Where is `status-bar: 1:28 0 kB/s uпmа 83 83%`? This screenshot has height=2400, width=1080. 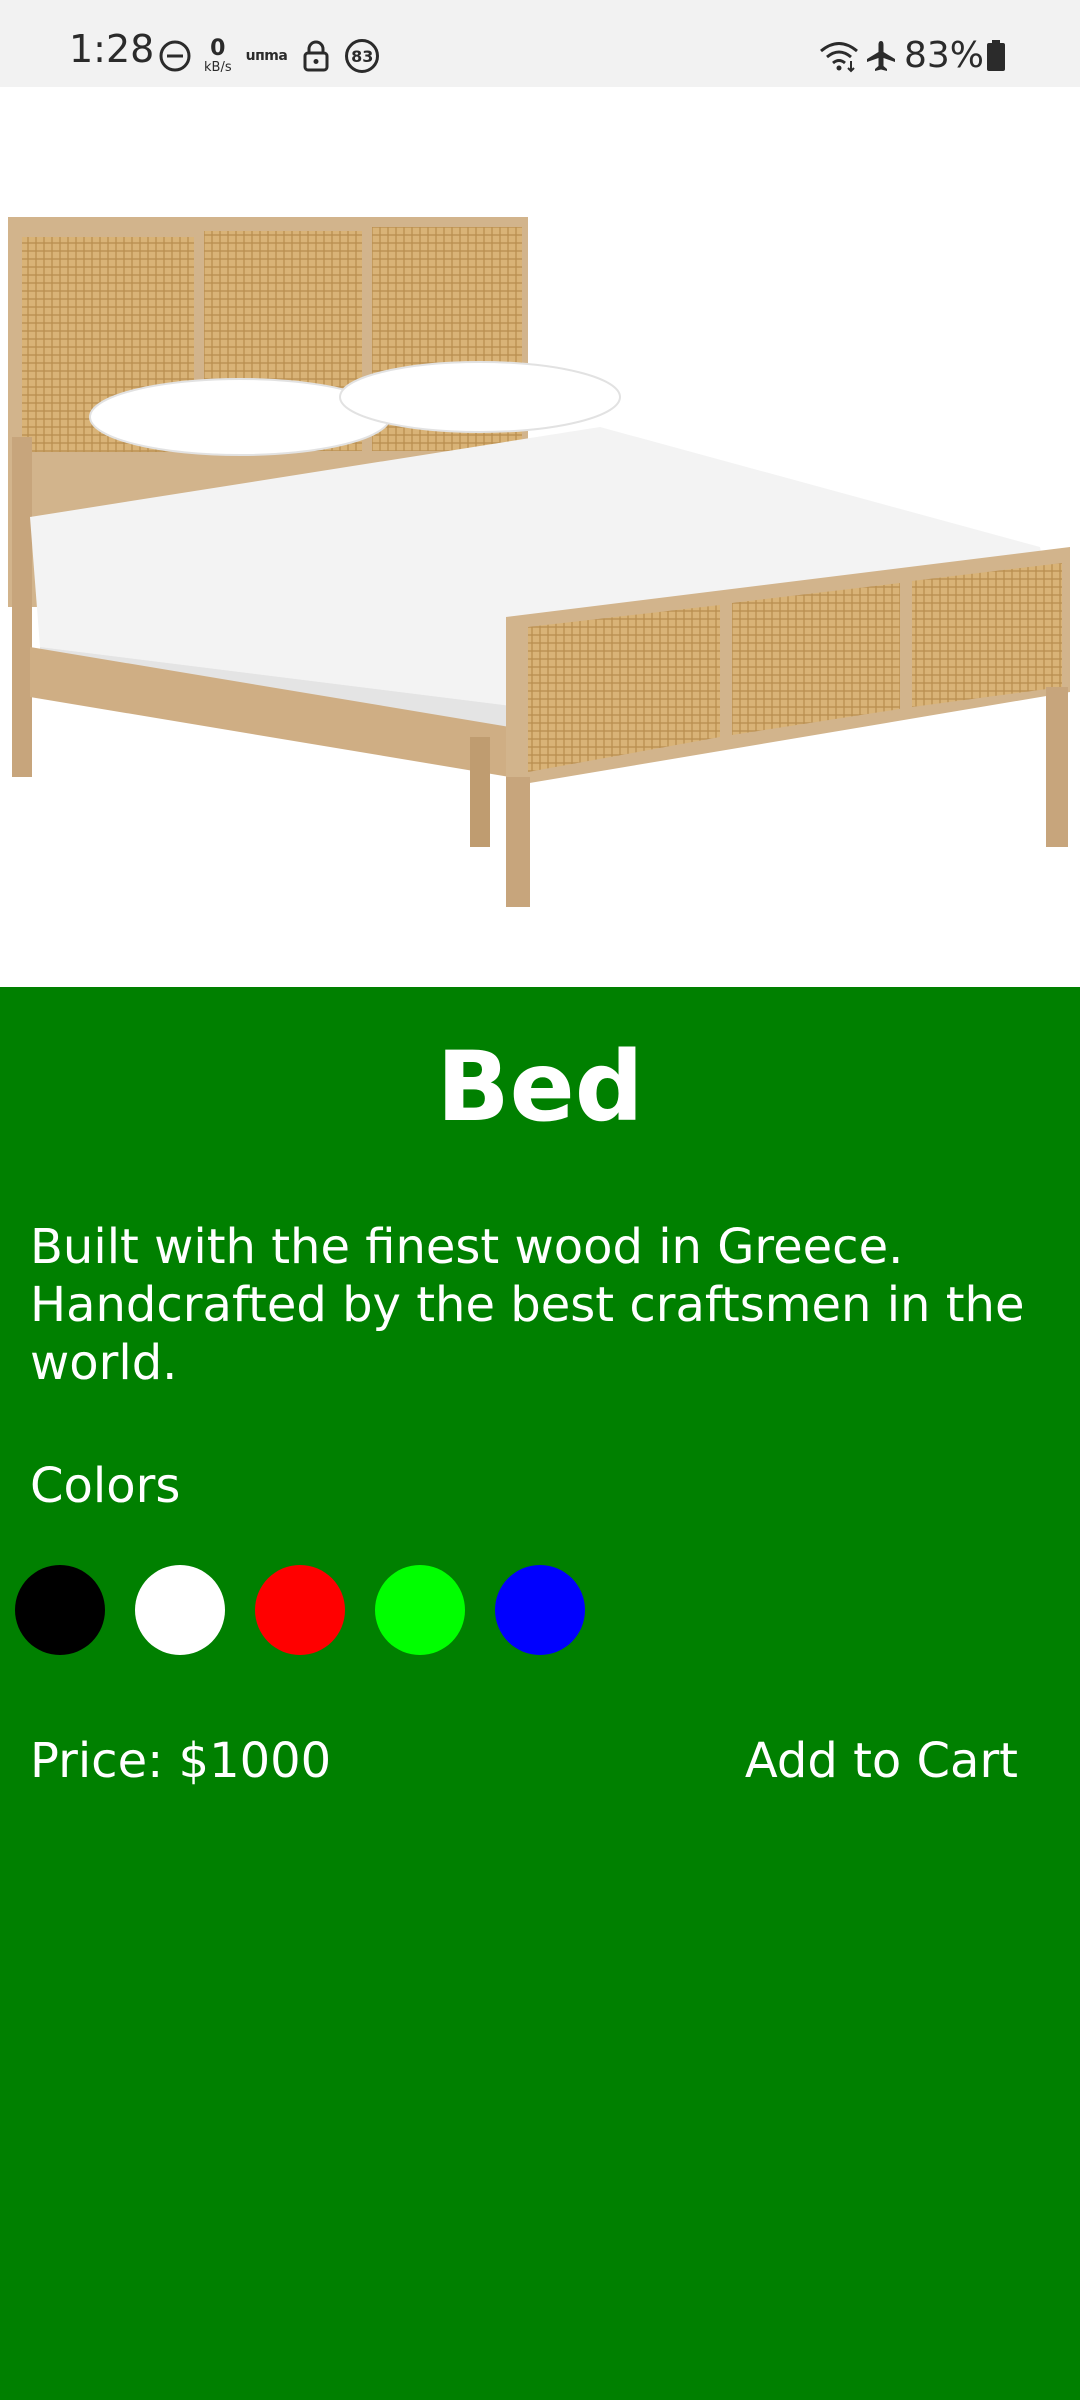
status-bar: 1:28 0 kB/s uпmа 83 83% is located at coordinates (540, 43).